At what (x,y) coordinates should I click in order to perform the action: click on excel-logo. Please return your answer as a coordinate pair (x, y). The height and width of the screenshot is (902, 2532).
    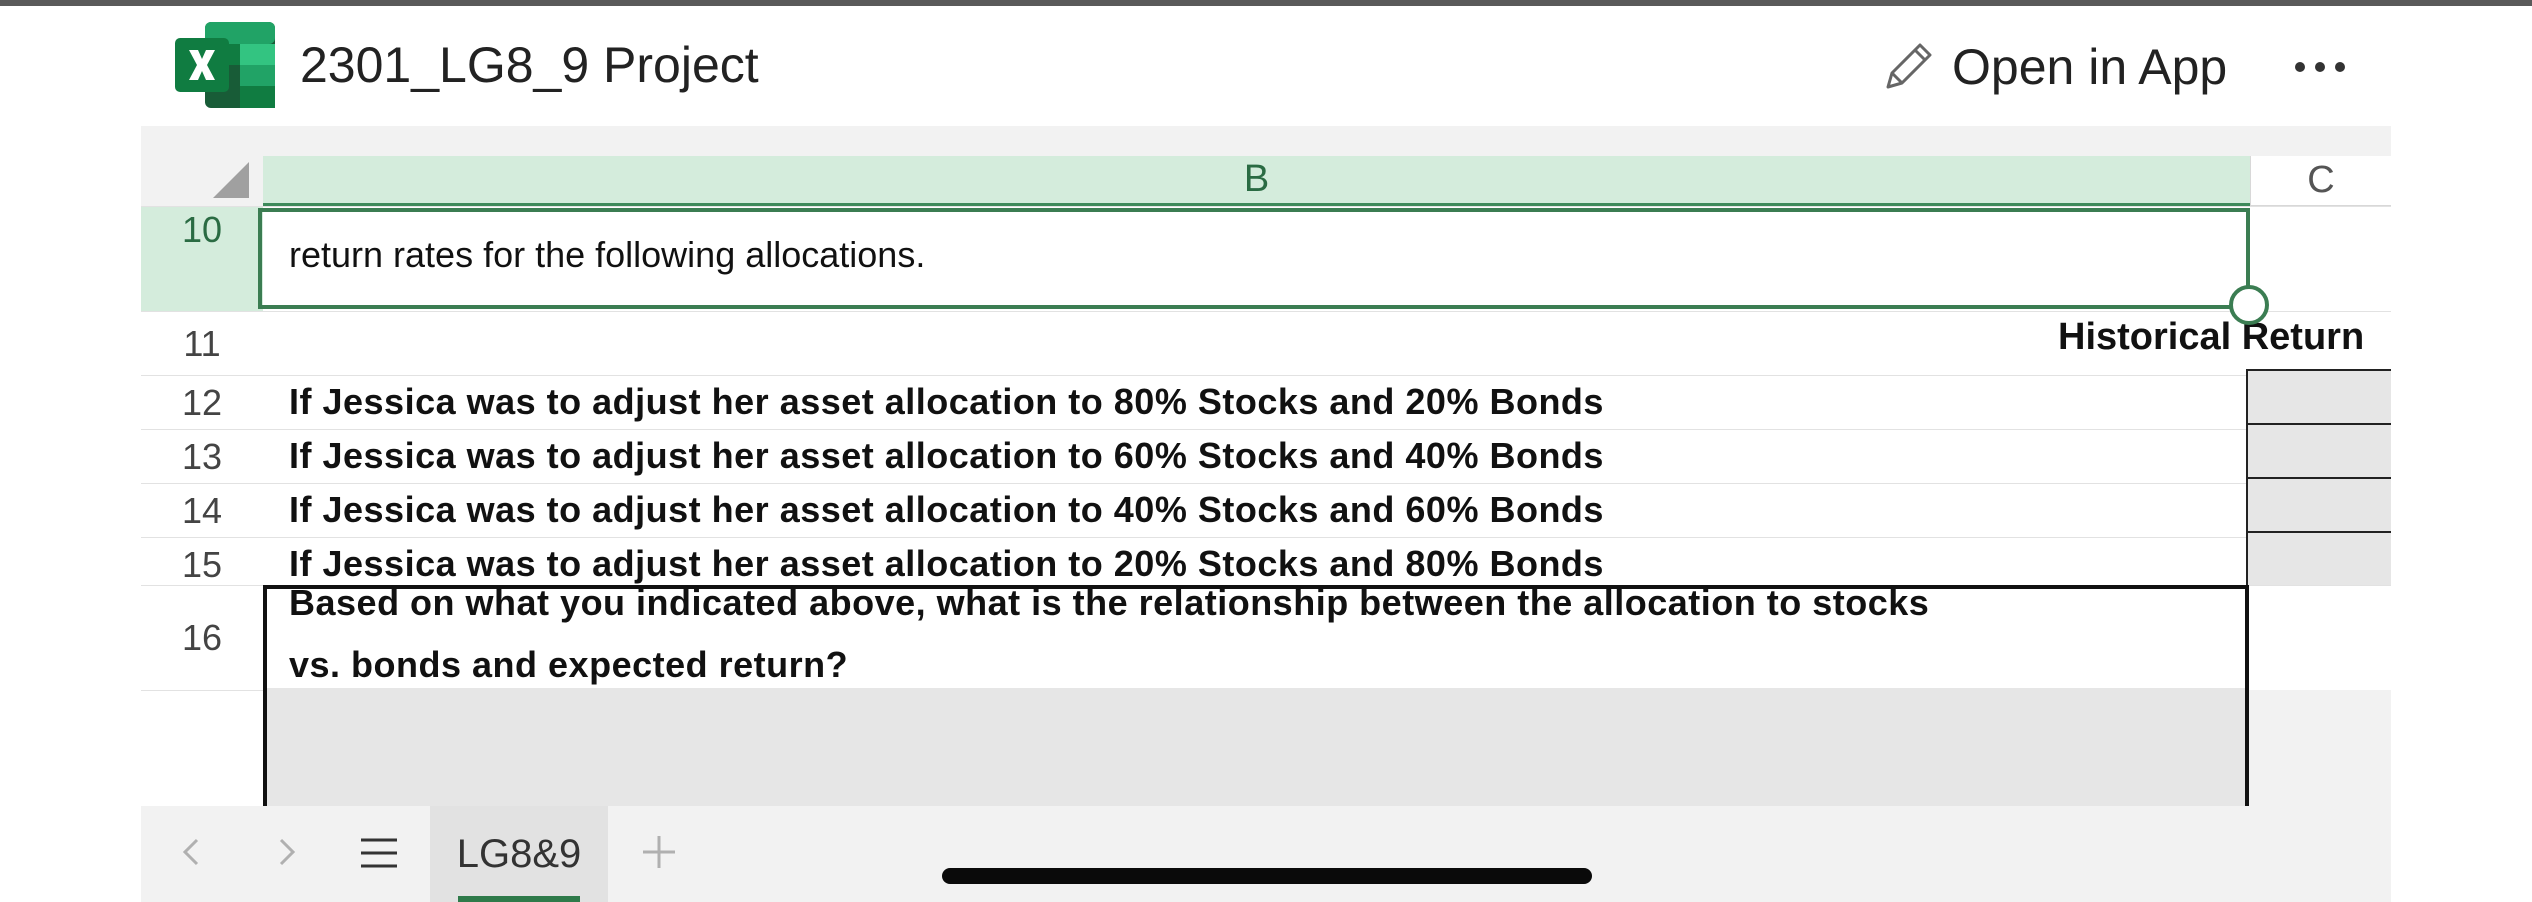
    Looking at the image, I should click on (225, 65).